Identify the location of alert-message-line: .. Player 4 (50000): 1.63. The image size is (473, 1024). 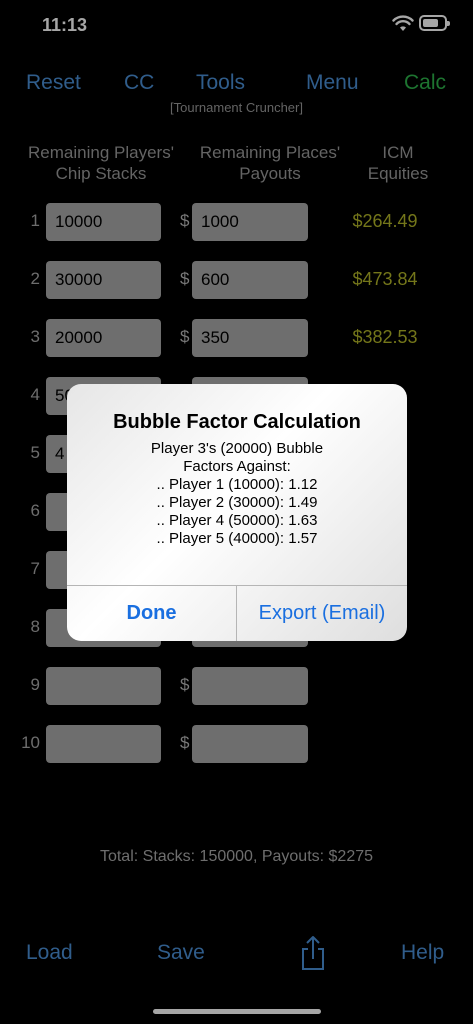
(237, 520).